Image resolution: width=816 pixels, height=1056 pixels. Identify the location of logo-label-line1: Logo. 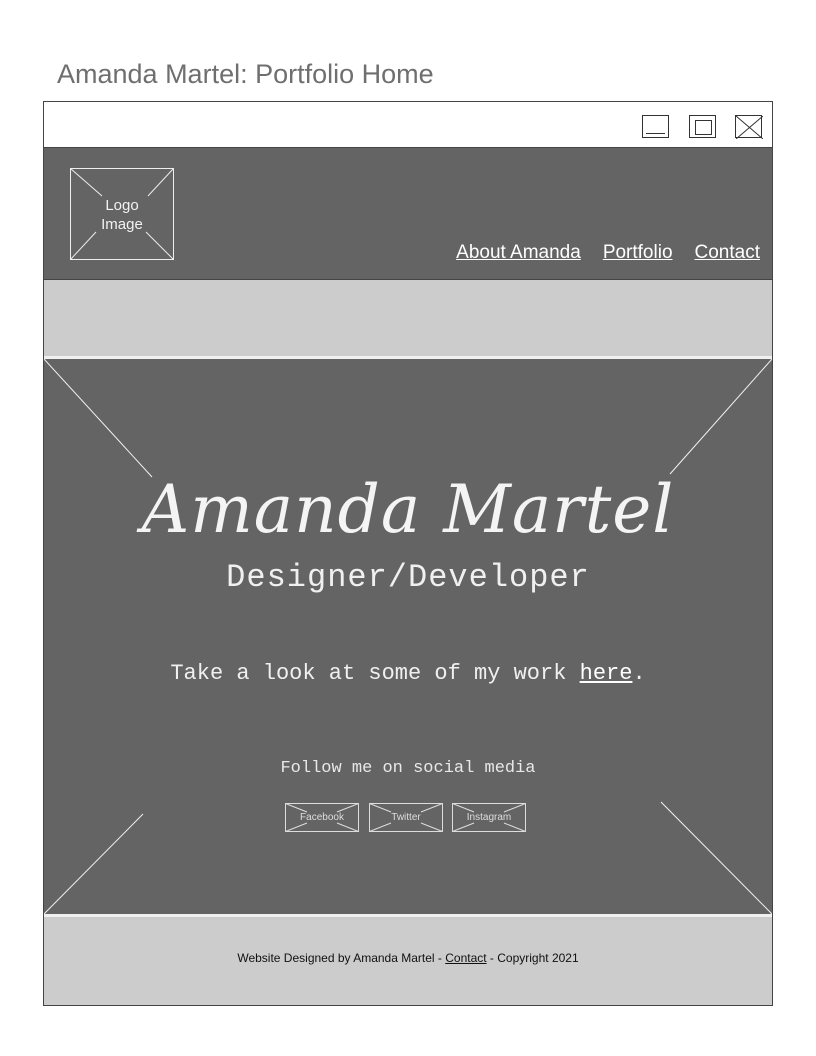
(122, 205).